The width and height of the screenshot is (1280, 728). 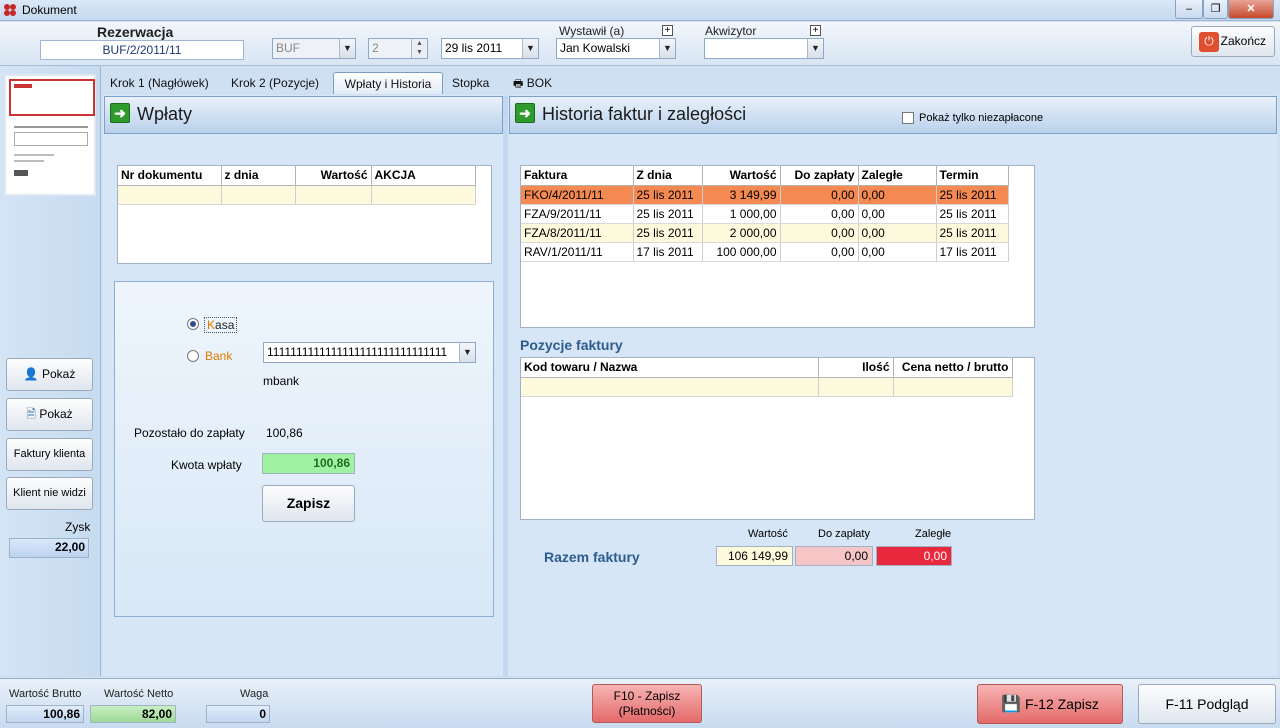 What do you see at coordinates (423, 176) in the screenshot?
I see `column-header: AKCJA` at bounding box center [423, 176].